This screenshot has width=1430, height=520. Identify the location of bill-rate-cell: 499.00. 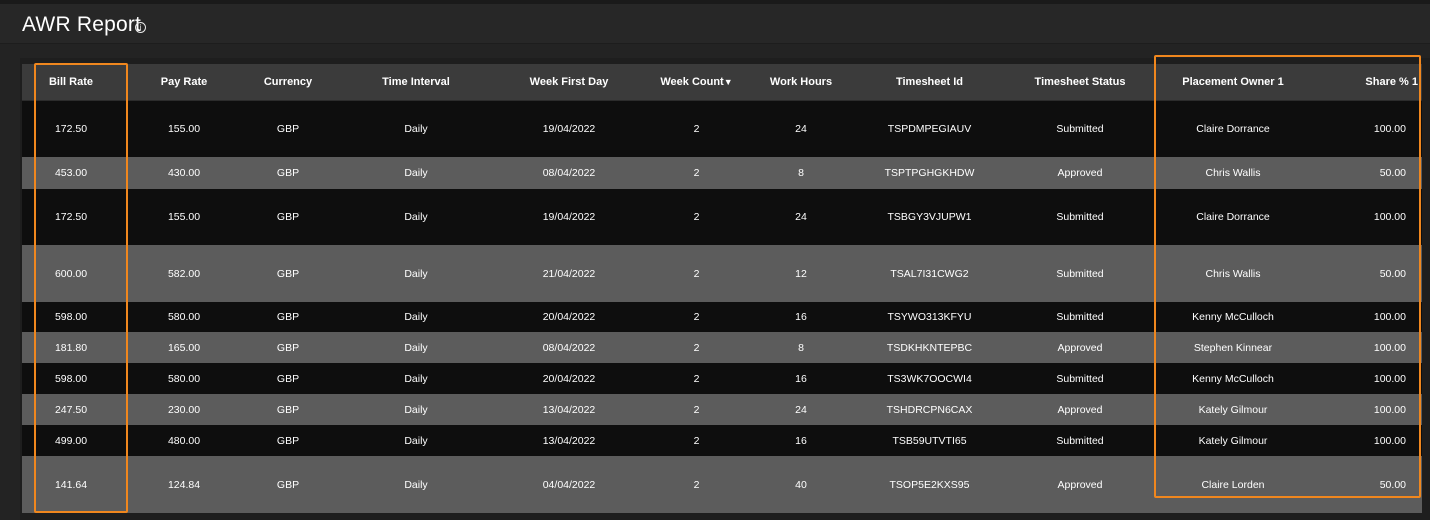
(71, 440).